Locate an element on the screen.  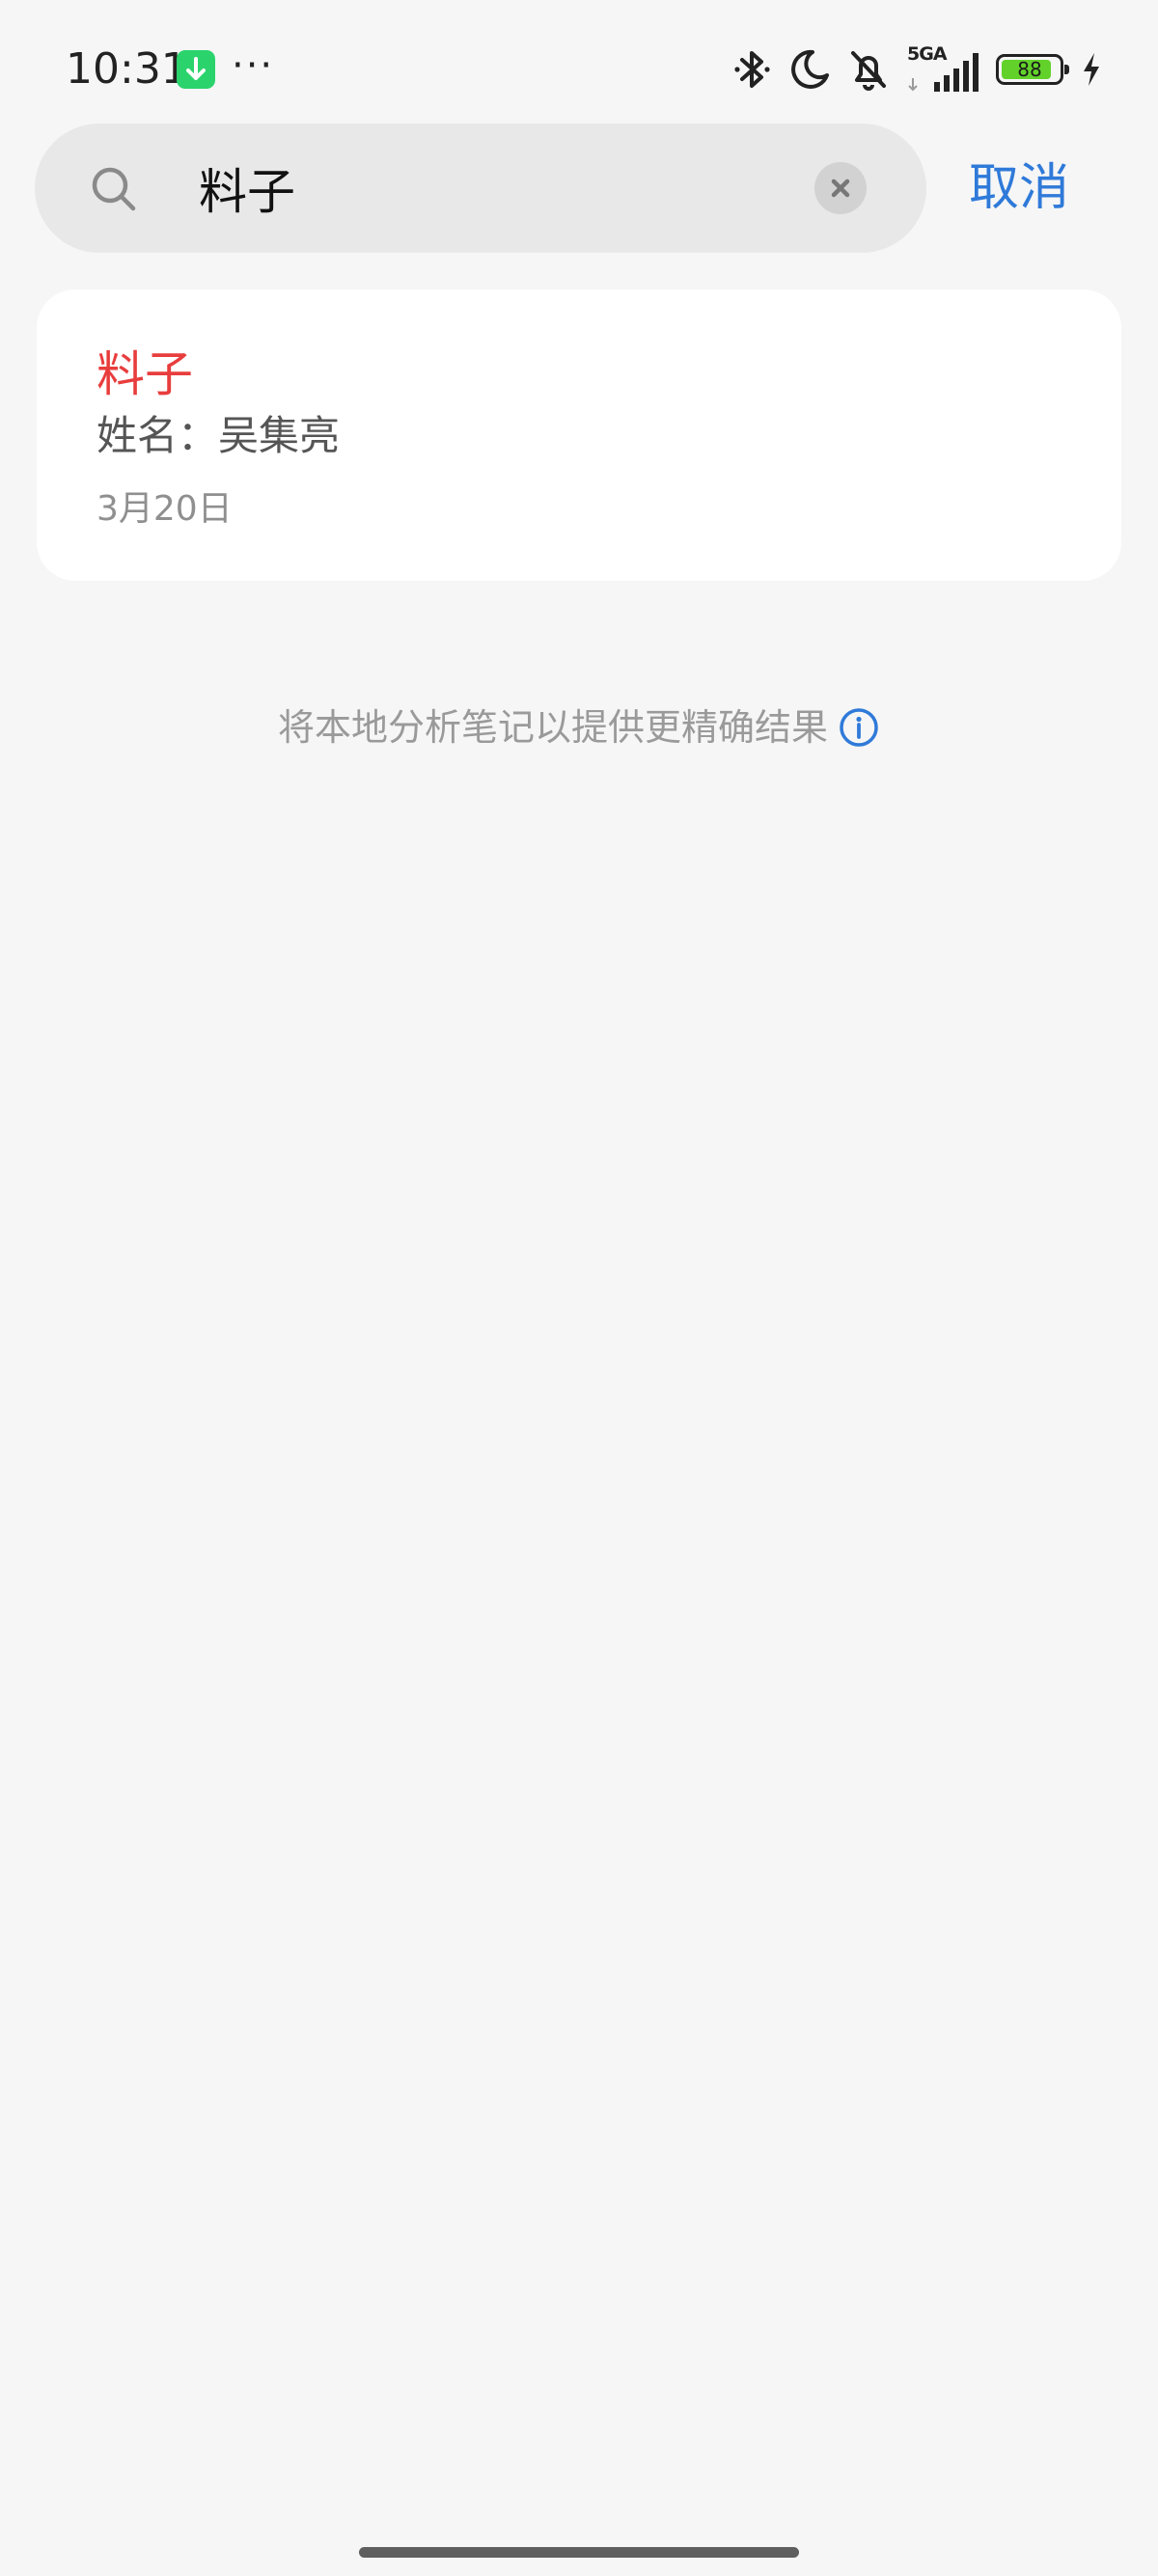
status-bar: 10:31 ··· 5GA 88 is located at coordinates (579, 63).